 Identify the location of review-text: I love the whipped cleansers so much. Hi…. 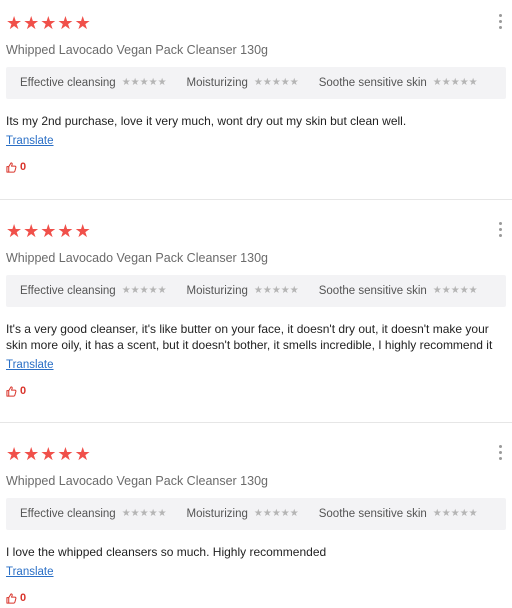
(166, 552).